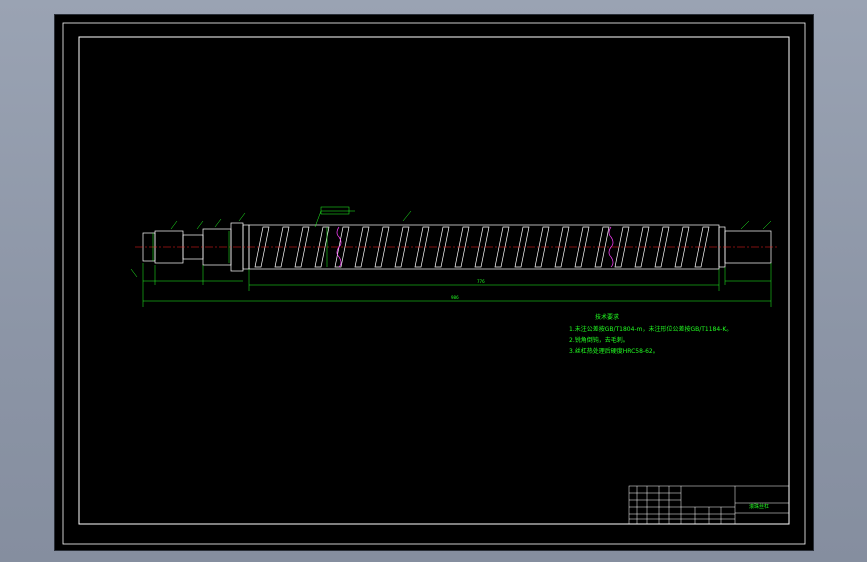  Describe the element at coordinates (481, 281) in the screenshot. I see `thread-length-dim: 776` at that location.